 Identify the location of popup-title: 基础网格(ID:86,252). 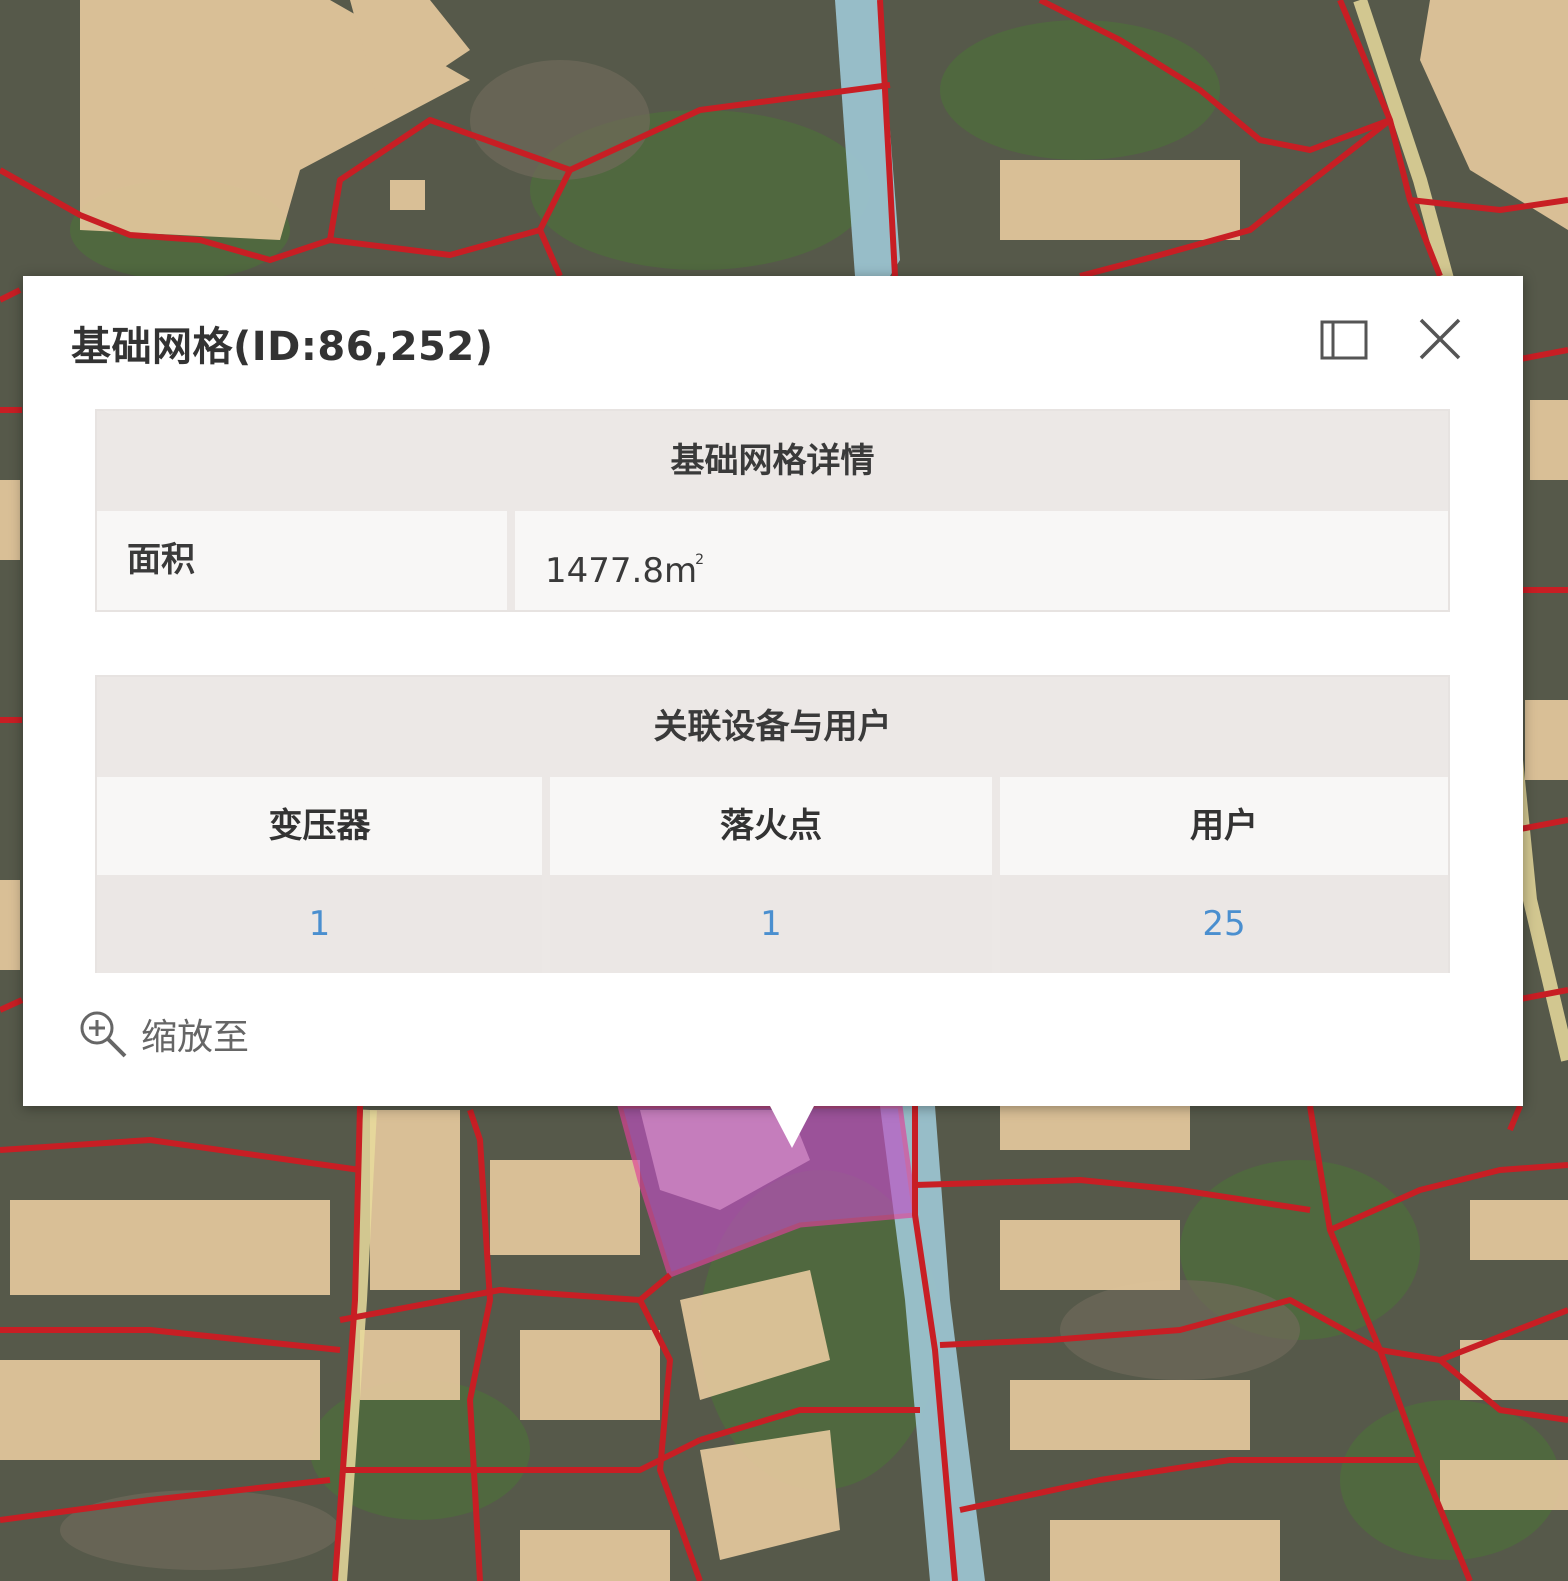
(282, 347).